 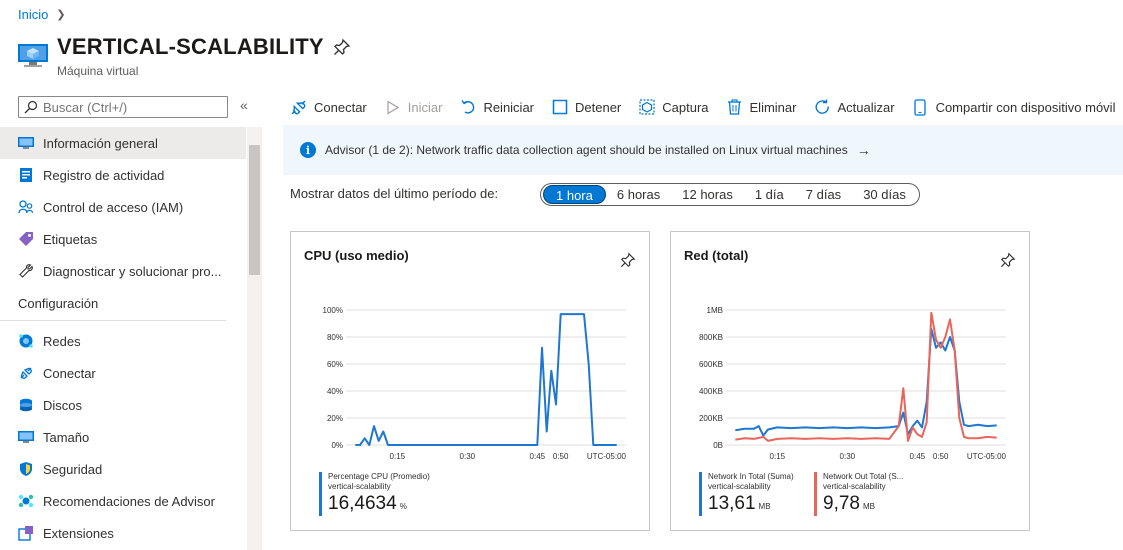 I want to click on y-tick-label: 40%, so click(x=335, y=391).